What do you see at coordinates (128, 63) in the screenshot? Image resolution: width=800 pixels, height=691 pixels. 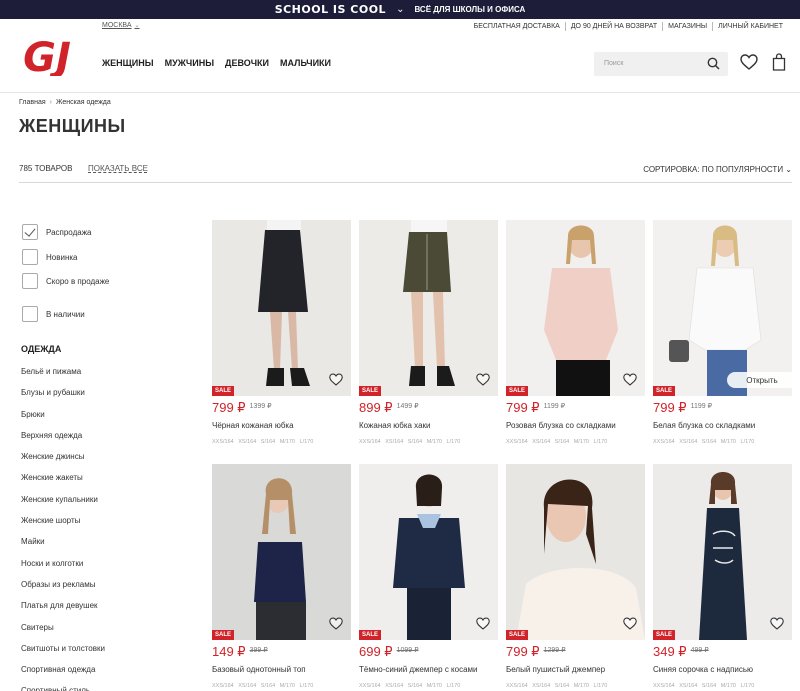 I see `nav-women: ЖЕНЩИНЫ` at bounding box center [128, 63].